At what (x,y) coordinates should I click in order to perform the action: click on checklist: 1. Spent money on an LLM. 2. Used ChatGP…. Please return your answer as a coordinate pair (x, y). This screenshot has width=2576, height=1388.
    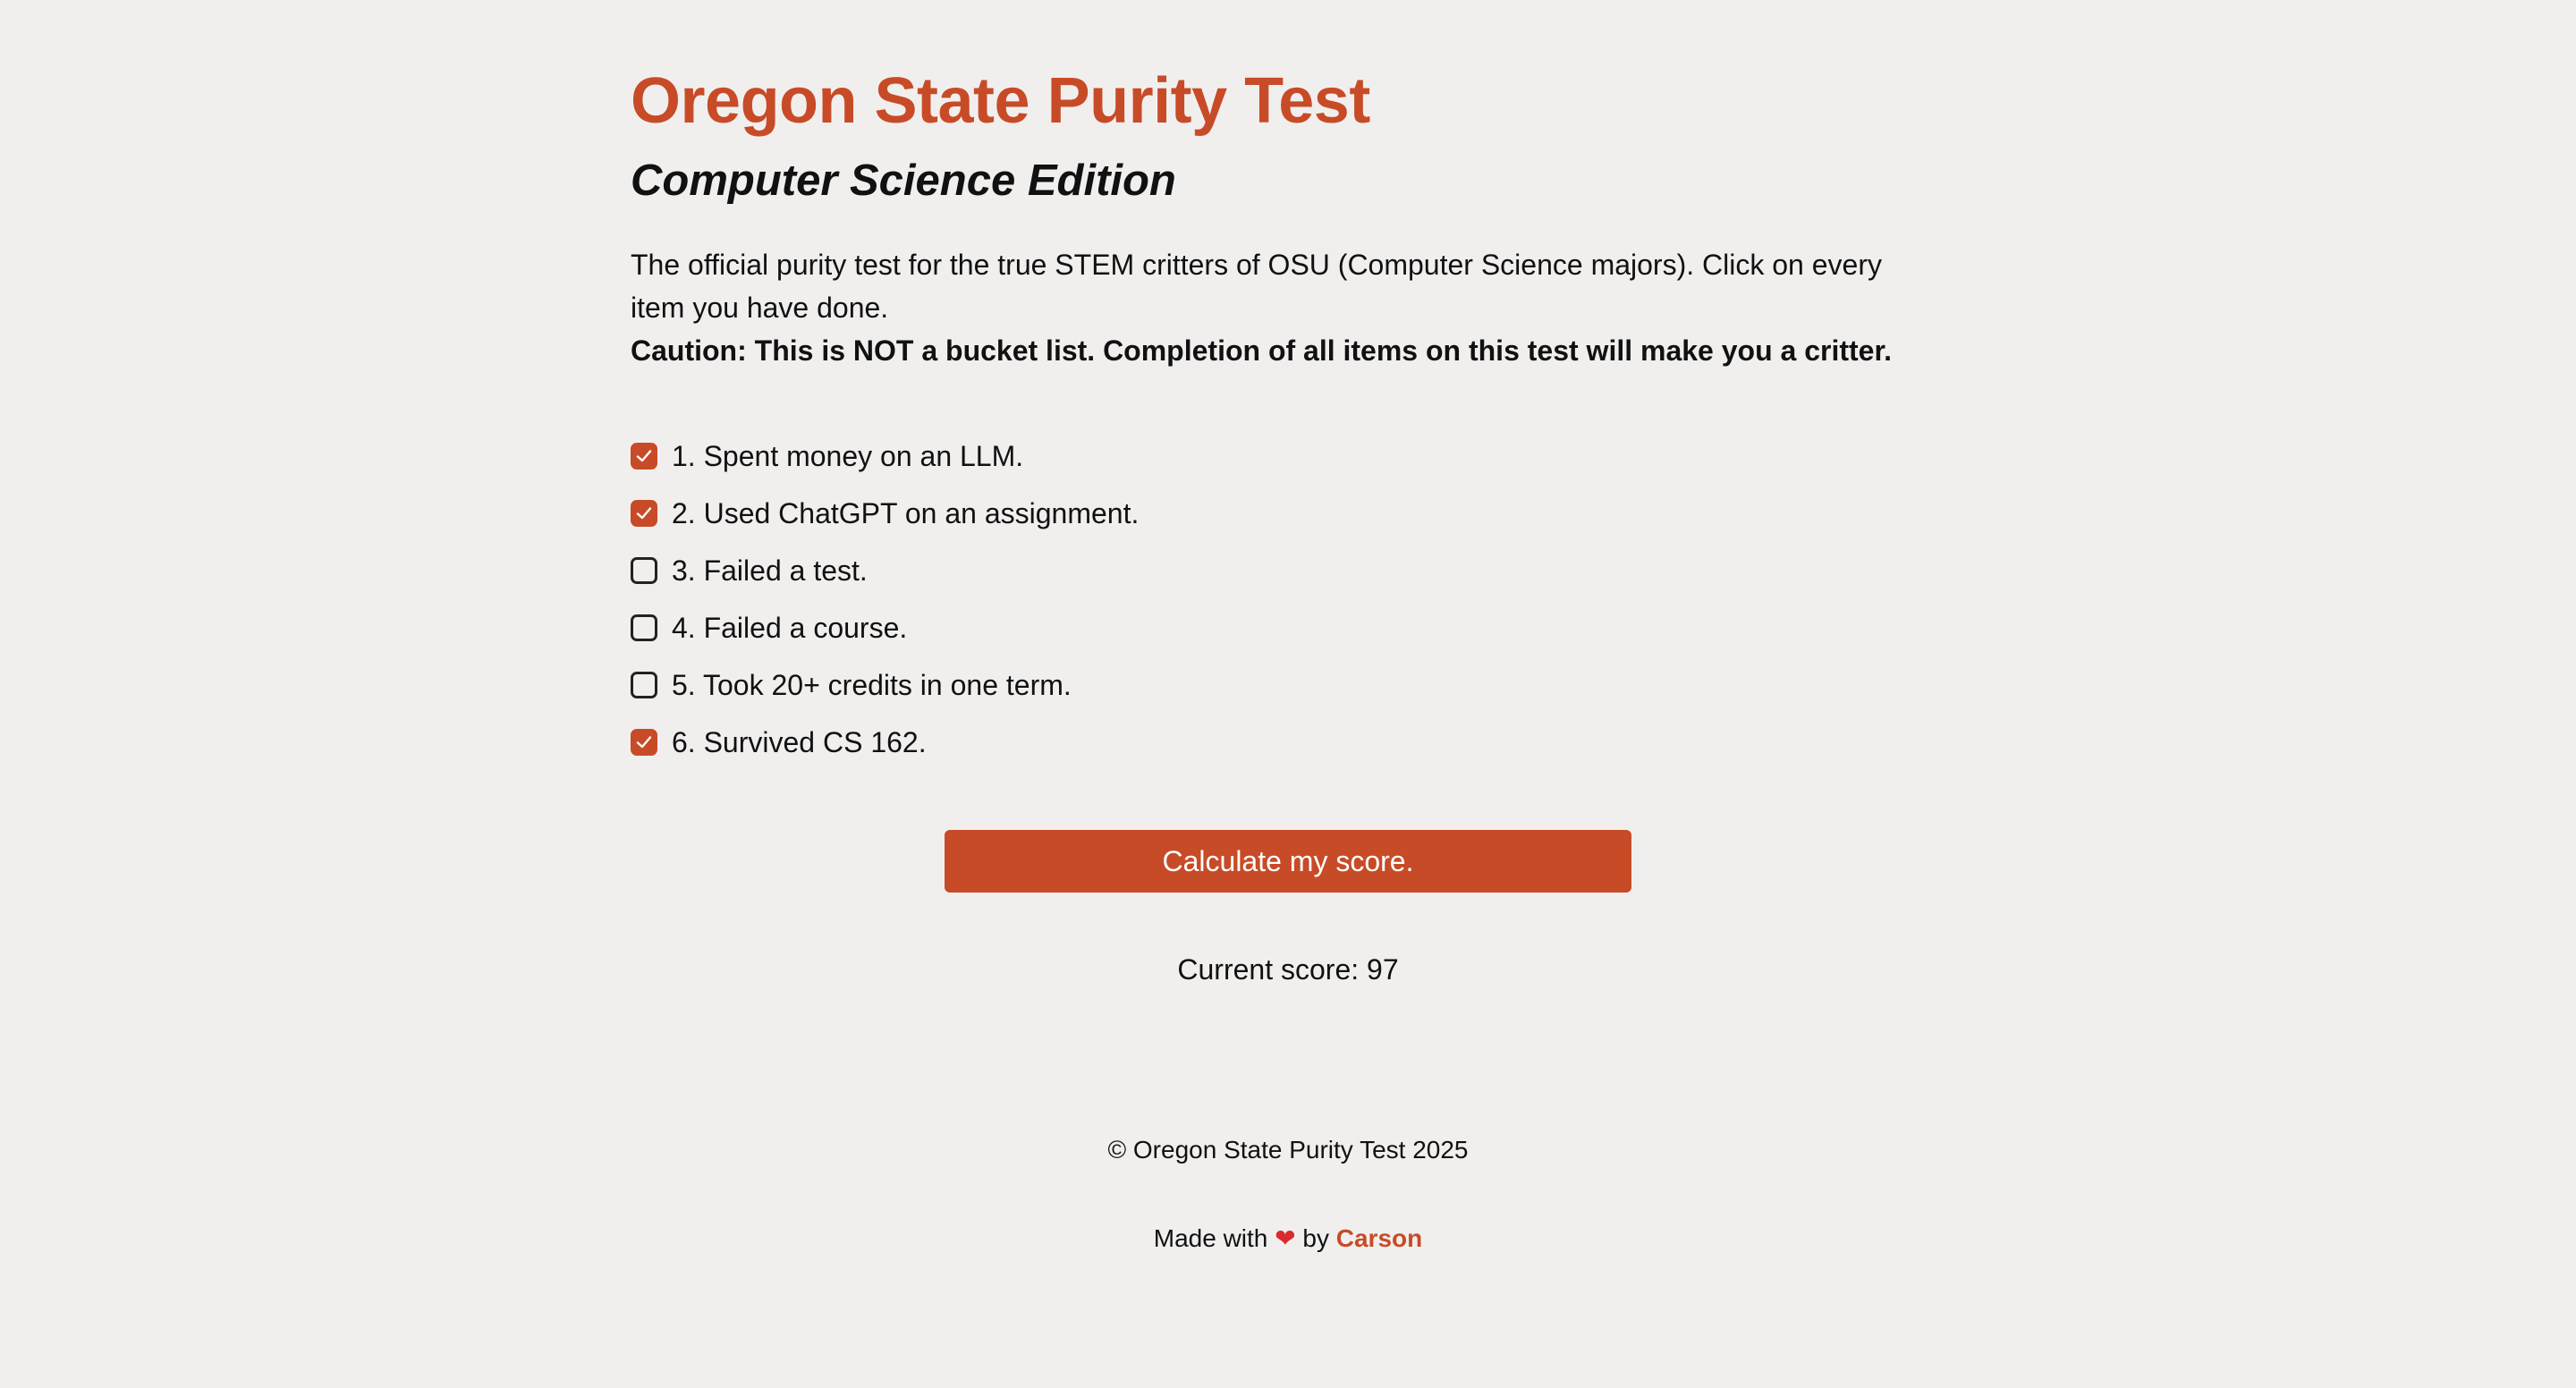
    Looking at the image, I should click on (885, 599).